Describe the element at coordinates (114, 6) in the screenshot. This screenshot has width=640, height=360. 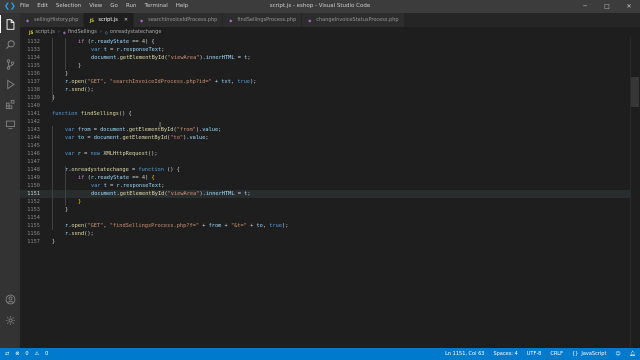
I see `menu-item-go: Go` at that location.